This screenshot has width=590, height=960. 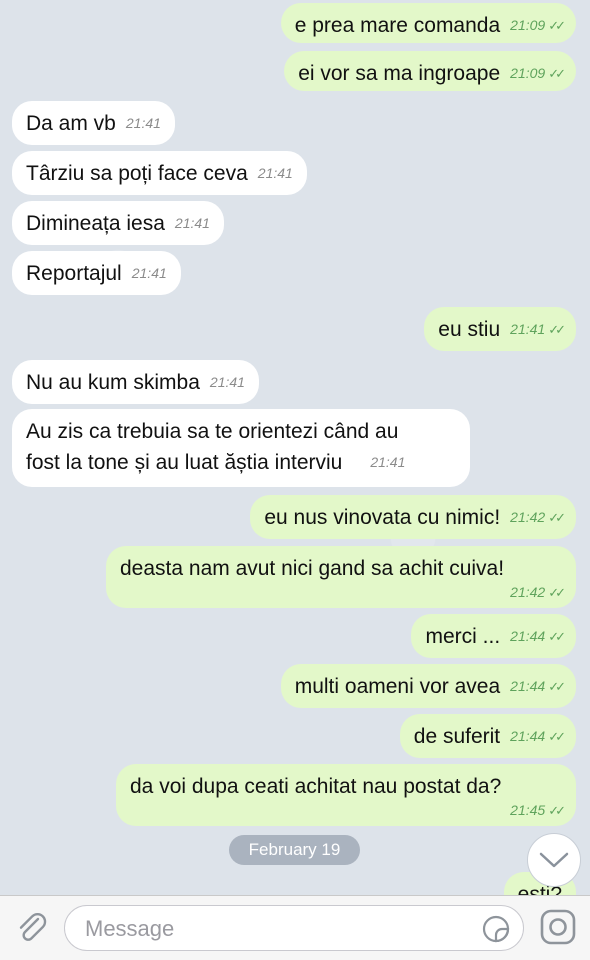 I want to click on message-incoming: Reportajul 21:41, so click(x=96, y=273).